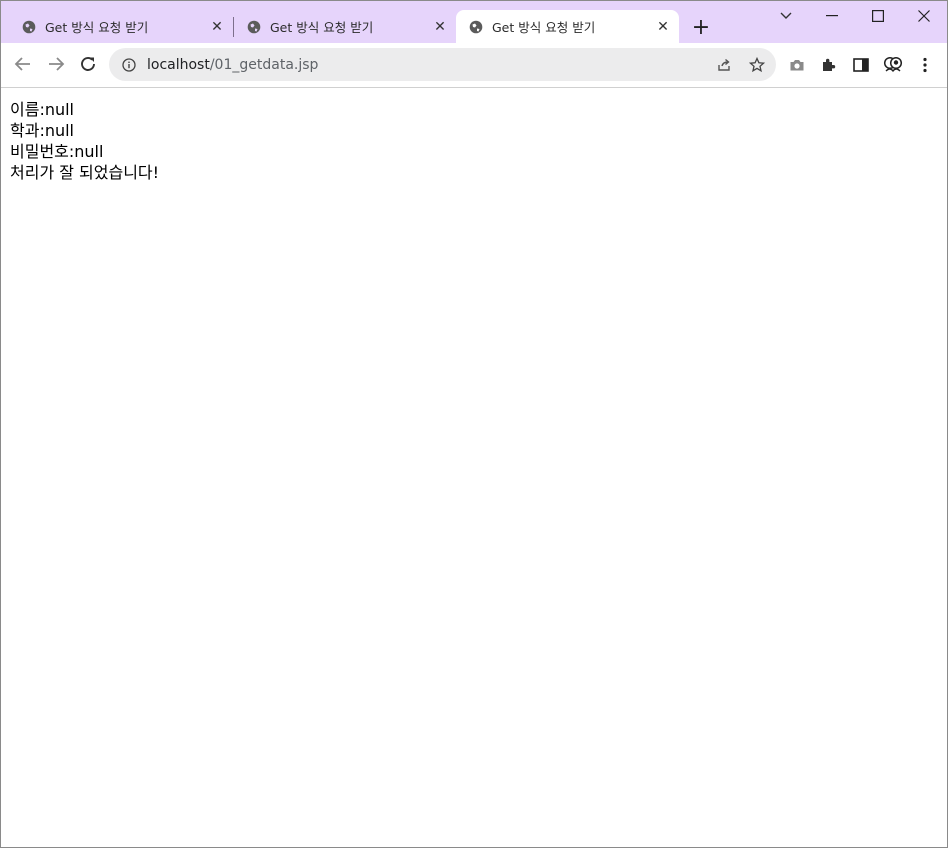 This screenshot has width=948, height=848. I want to click on tab-2: Get 방식 요청 받기 ✕, so click(345, 26).